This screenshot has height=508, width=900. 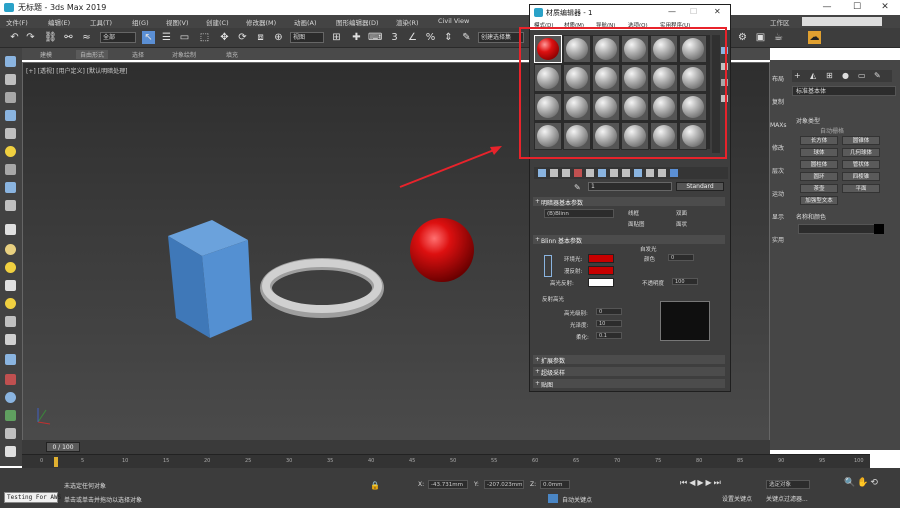 I want to click on menu-edit: 编辑(E), so click(x=59, y=22).